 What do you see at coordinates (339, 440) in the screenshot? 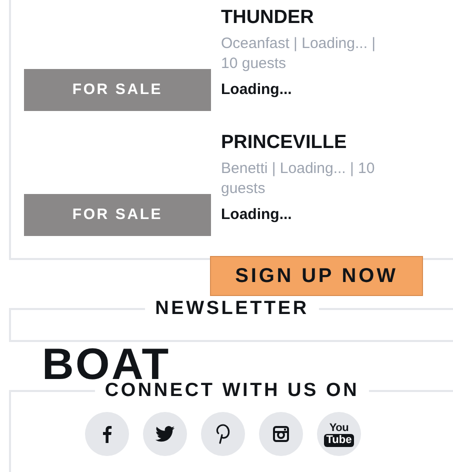
I see `logo-text: Tube` at bounding box center [339, 440].